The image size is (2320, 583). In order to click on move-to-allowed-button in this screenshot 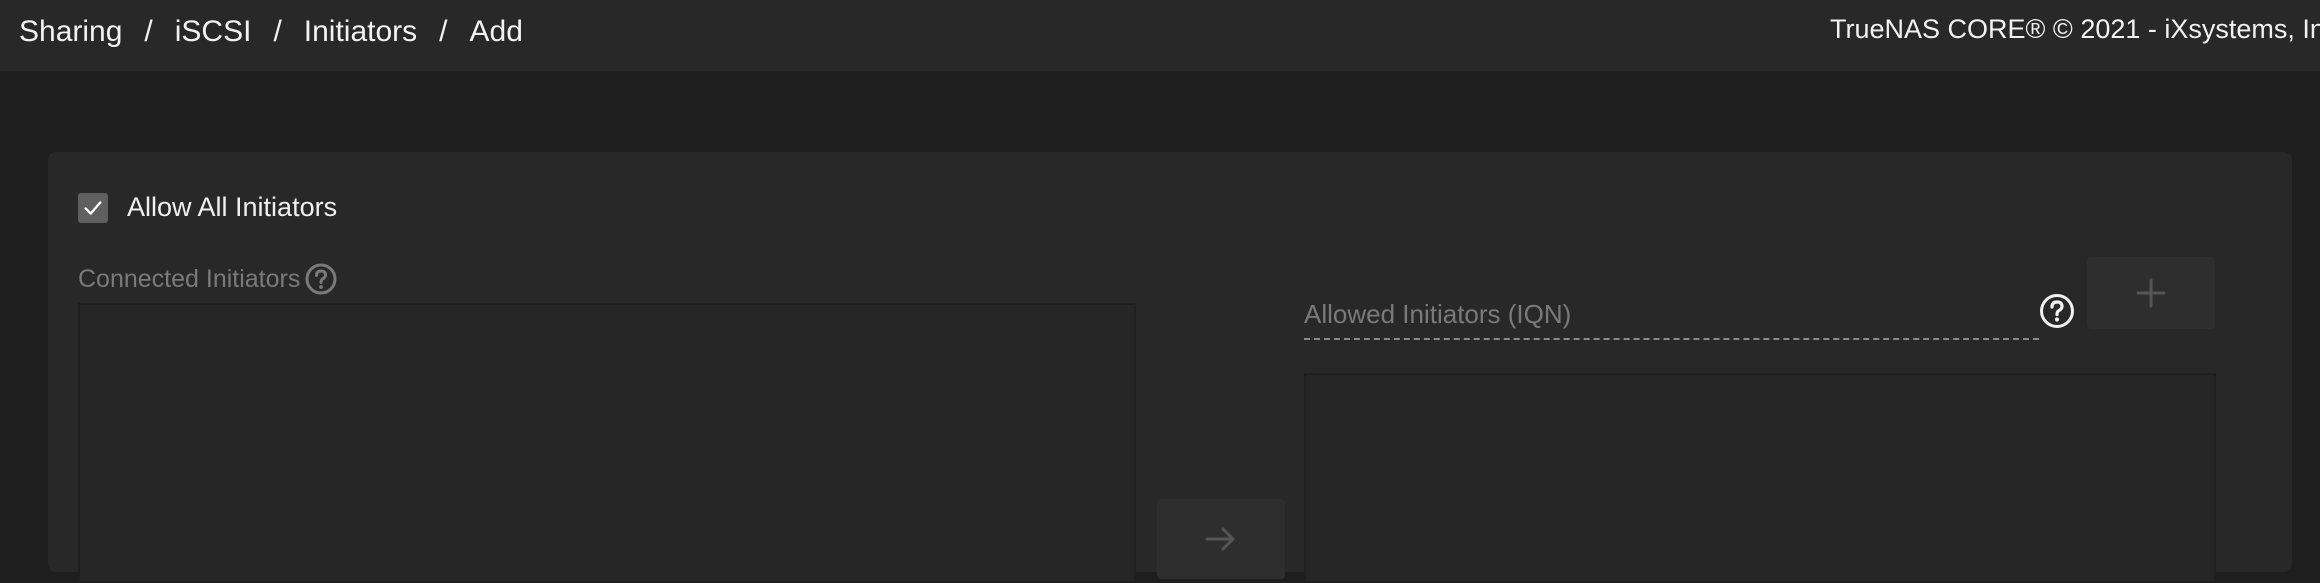, I will do `click(1221, 539)`.